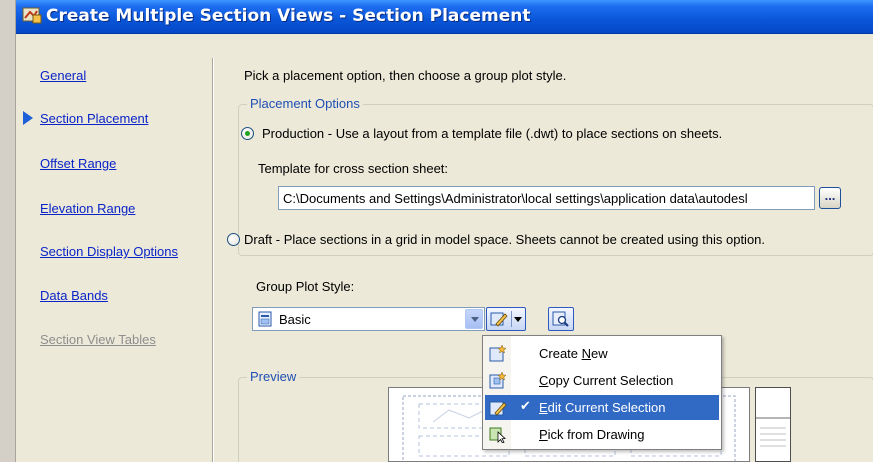 The image size is (873, 462). I want to click on split-dropdown-arrow, so click(517, 319).